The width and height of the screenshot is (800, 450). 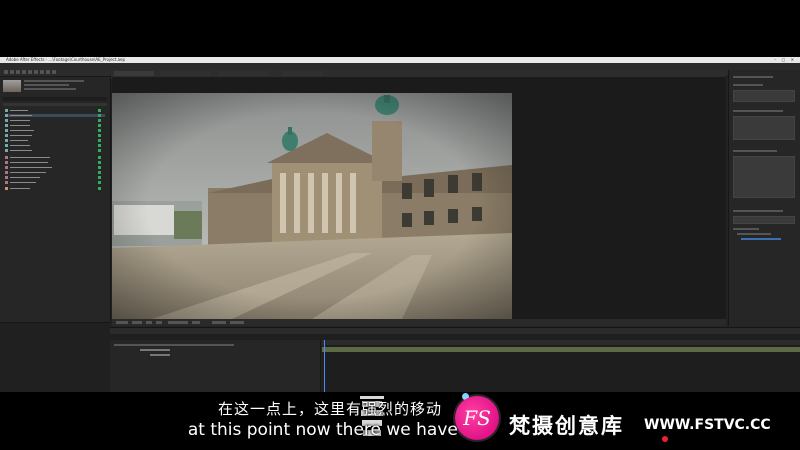 What do you see at coordinates (419, 73) in the screenshot?
I see `viewer-tabs` at bounding box center [419, 73].